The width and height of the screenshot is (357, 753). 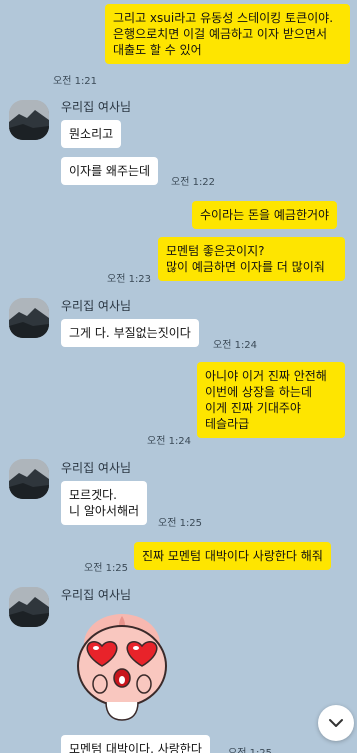 I want to click on message-time: 오전 1:23, so click(x=129, y=279).